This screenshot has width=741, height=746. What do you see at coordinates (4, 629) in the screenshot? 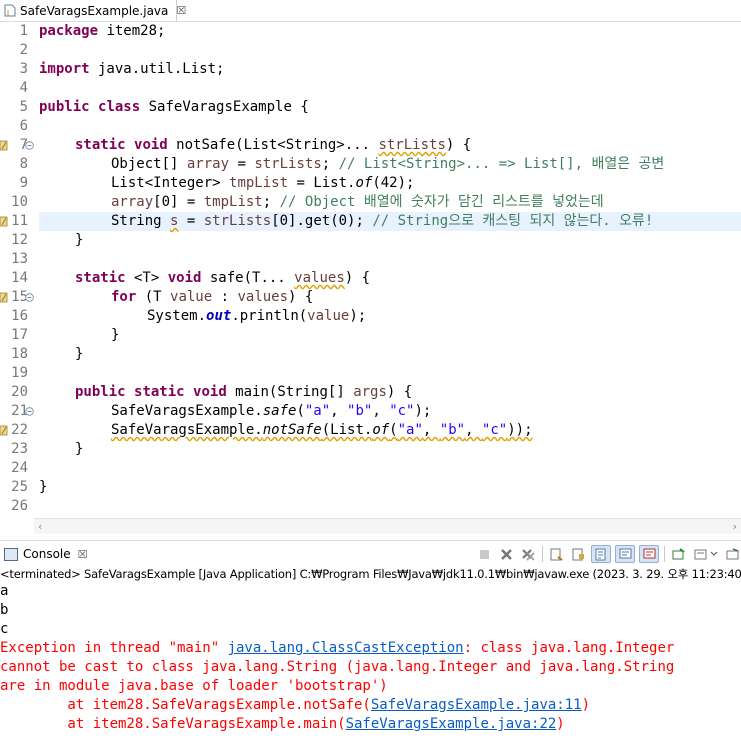
I see `console-line: c` at bounding box center [4, 629].